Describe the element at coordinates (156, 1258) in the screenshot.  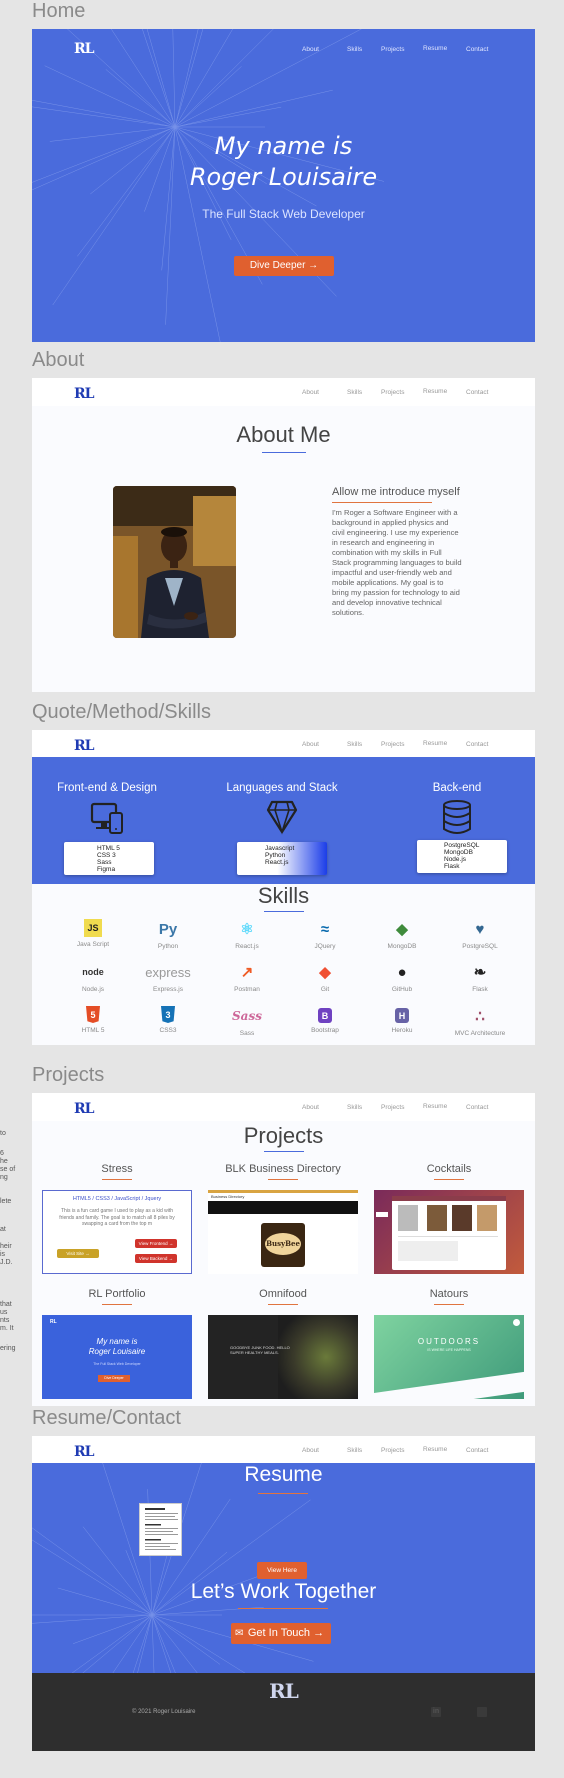
I see `stress-view-backend-button: View Backend →` at that location.